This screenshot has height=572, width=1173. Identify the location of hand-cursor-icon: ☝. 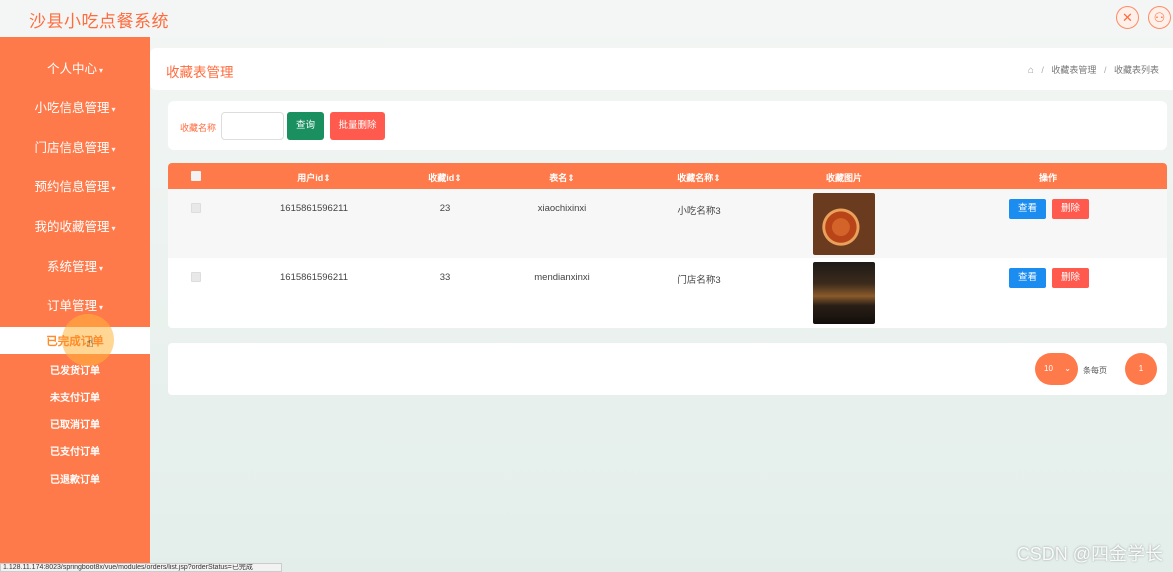
(90, 342).